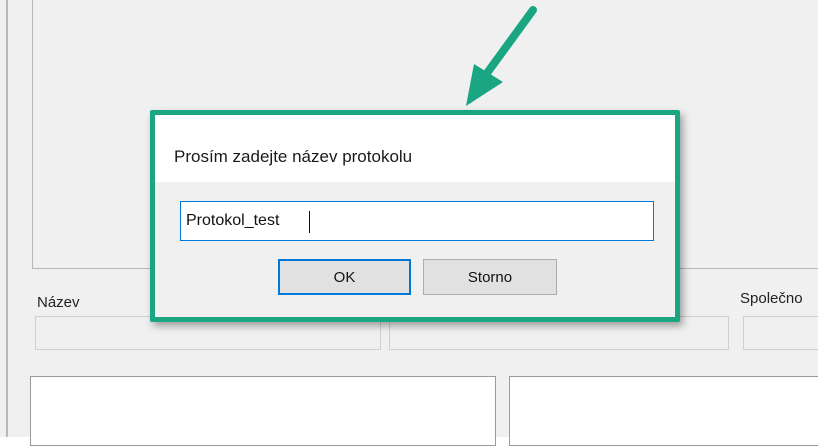 This screenshot has height=446, width=818. What do you see at coordinates (417, 221) in the screenshot?
I see `protocol-name-input` at bounding box center [417, 221].